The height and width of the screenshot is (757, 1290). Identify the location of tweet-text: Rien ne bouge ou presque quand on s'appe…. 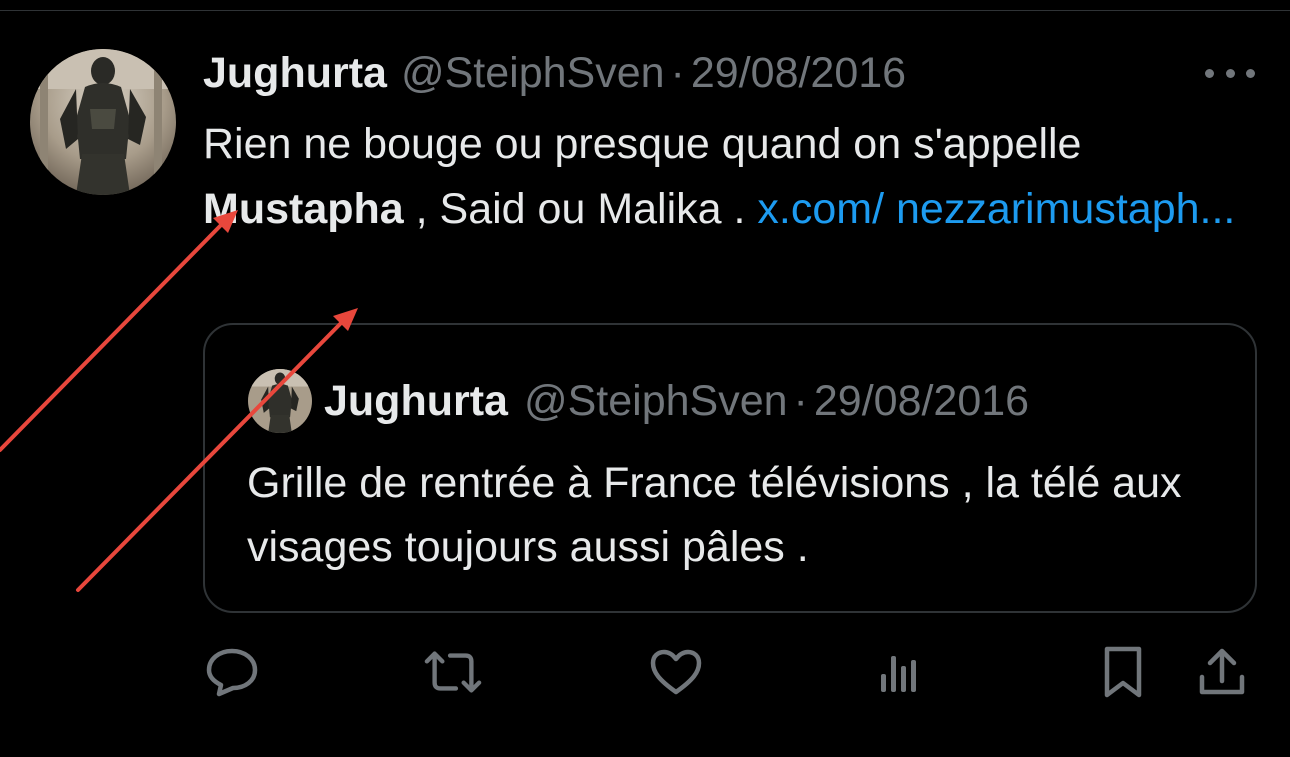
(723, 177).